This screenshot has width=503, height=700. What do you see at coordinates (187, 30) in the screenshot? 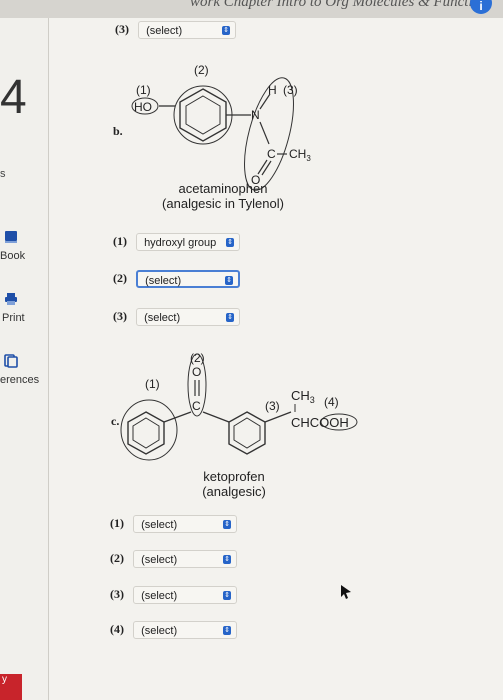
I see `group-select-top-3: (select) ⇕` at bounding box center [187, 30].